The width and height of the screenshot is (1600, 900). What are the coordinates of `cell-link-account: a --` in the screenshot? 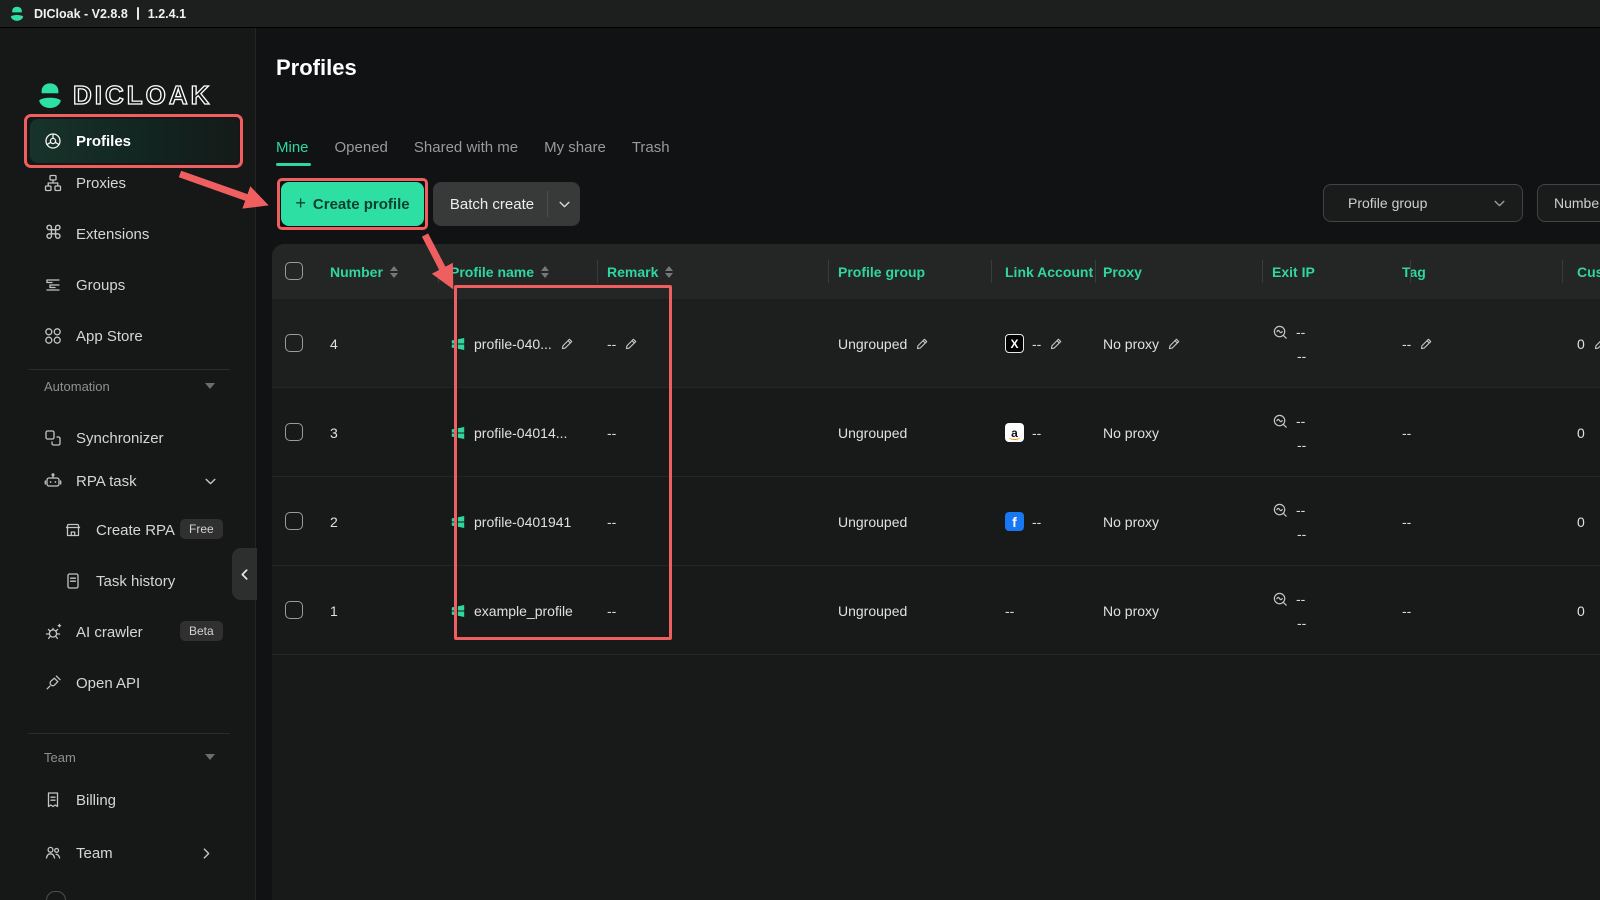 It's located at (1023, 432).